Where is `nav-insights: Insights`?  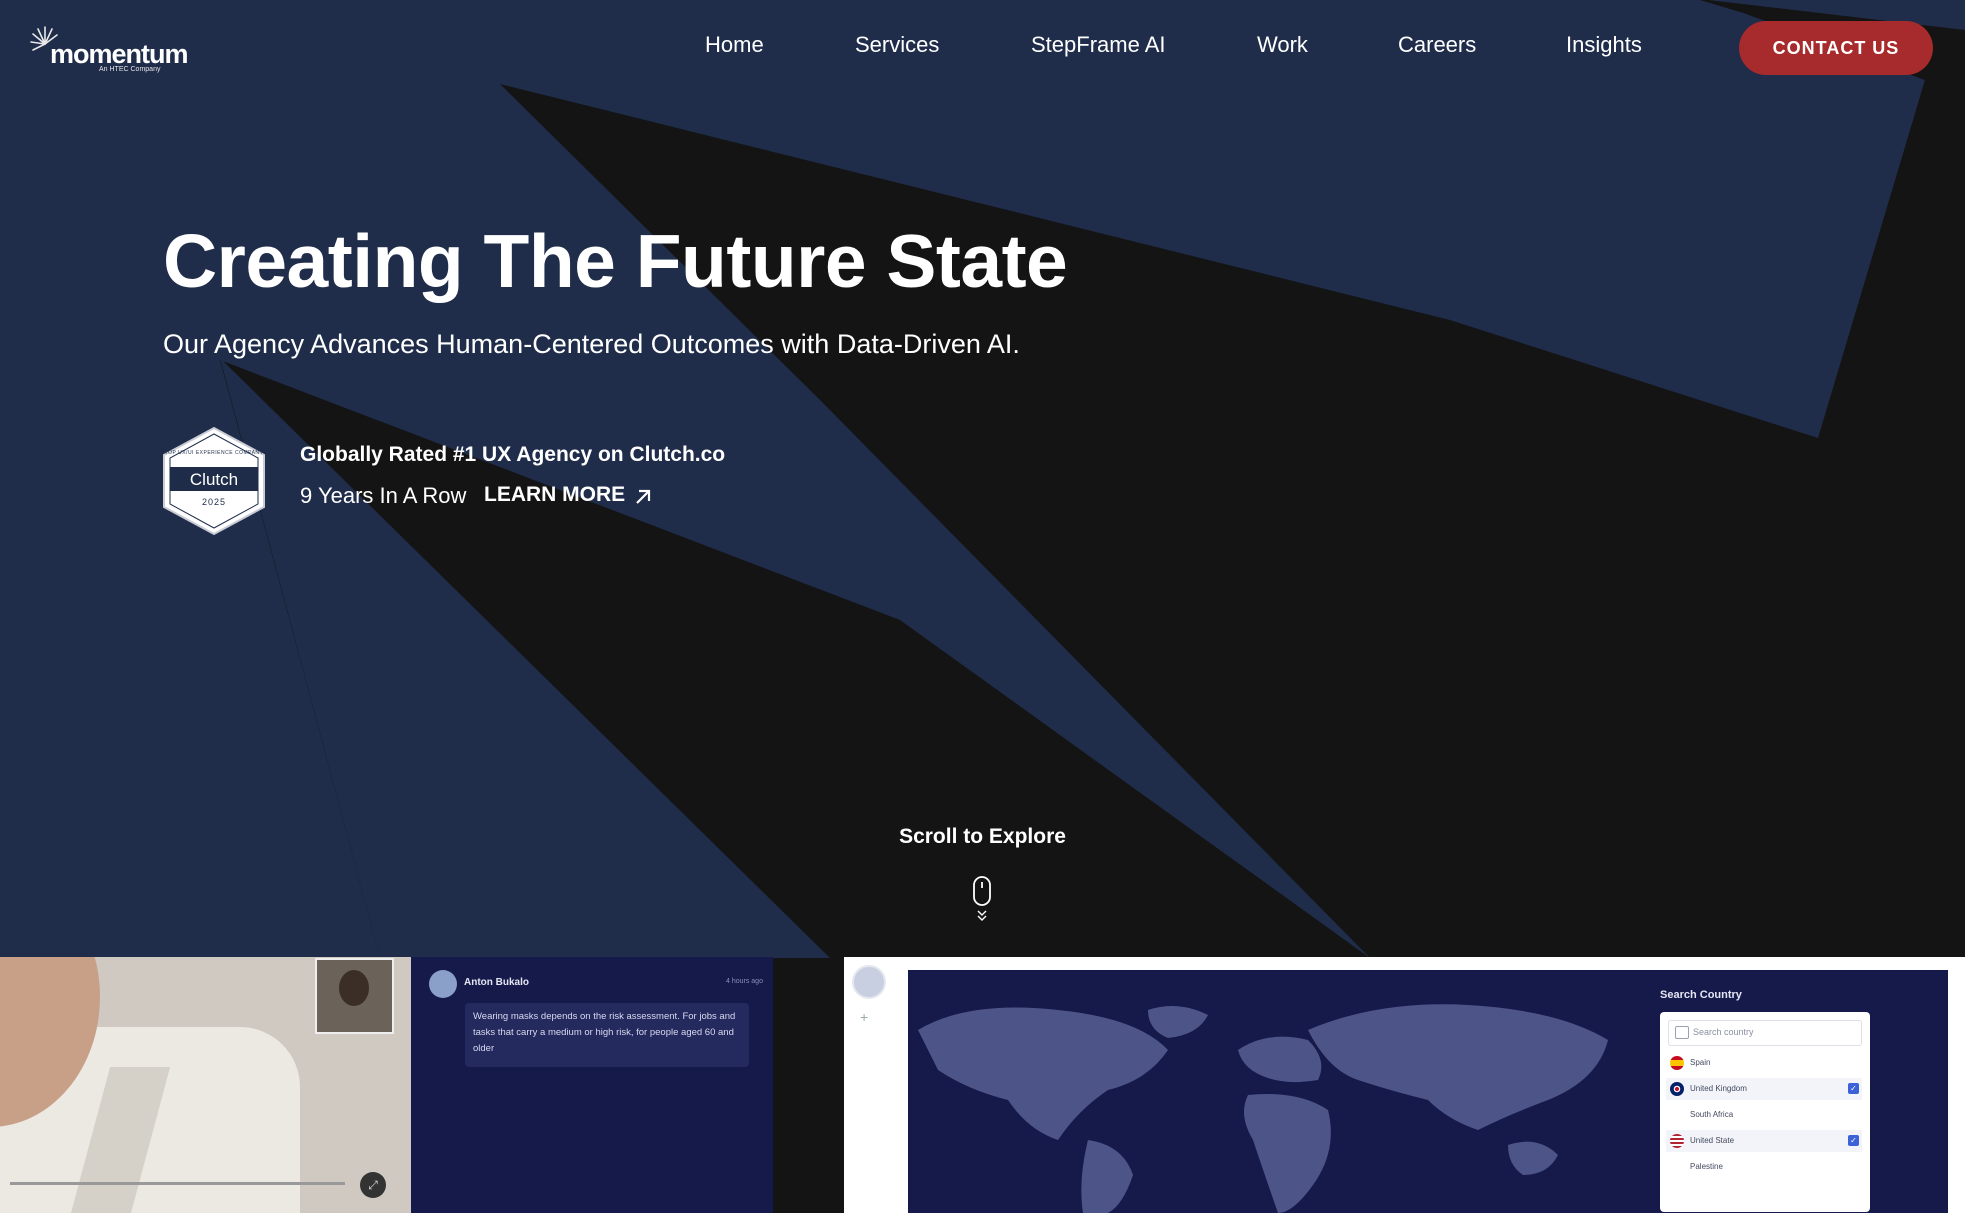 nav-insights: Insights is located at coordinates (1604, 45).